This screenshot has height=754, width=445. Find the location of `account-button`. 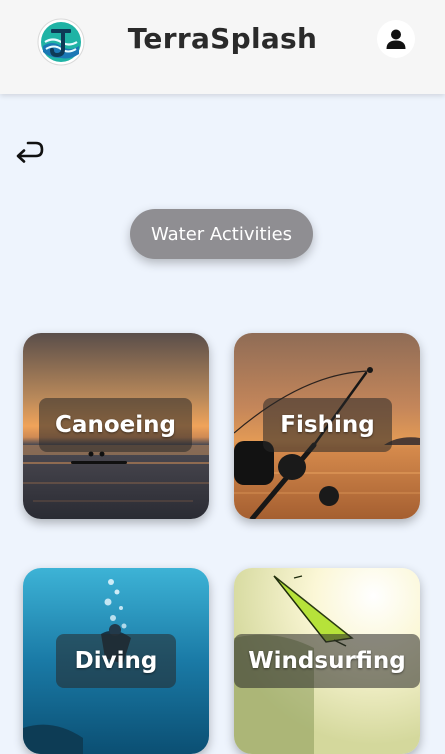

account-button is located at coordinates (396, 39).